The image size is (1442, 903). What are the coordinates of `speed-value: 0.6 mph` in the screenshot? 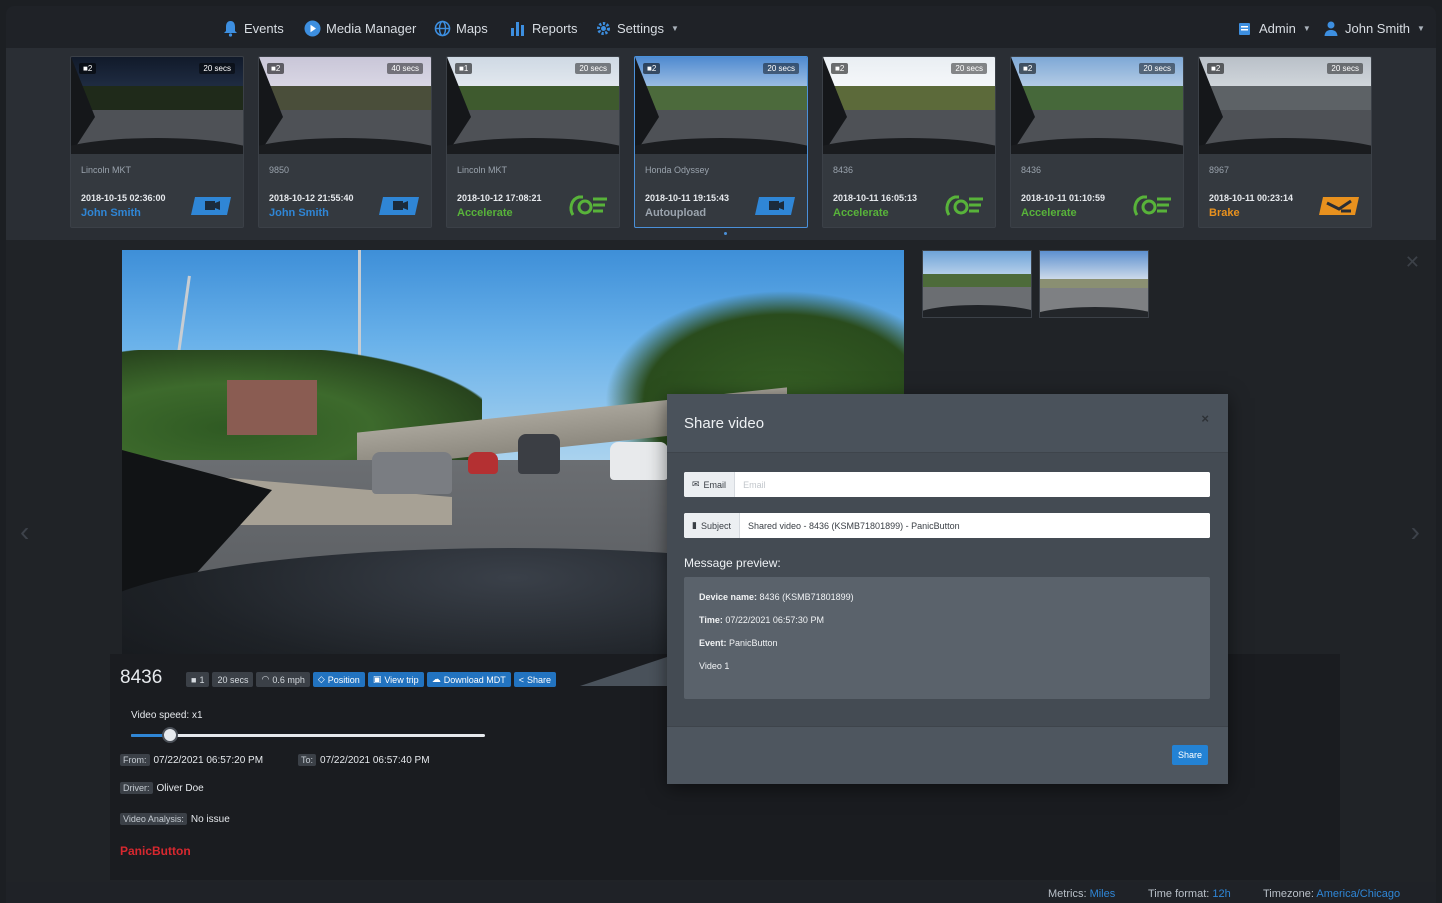 It's located at (288, 679).